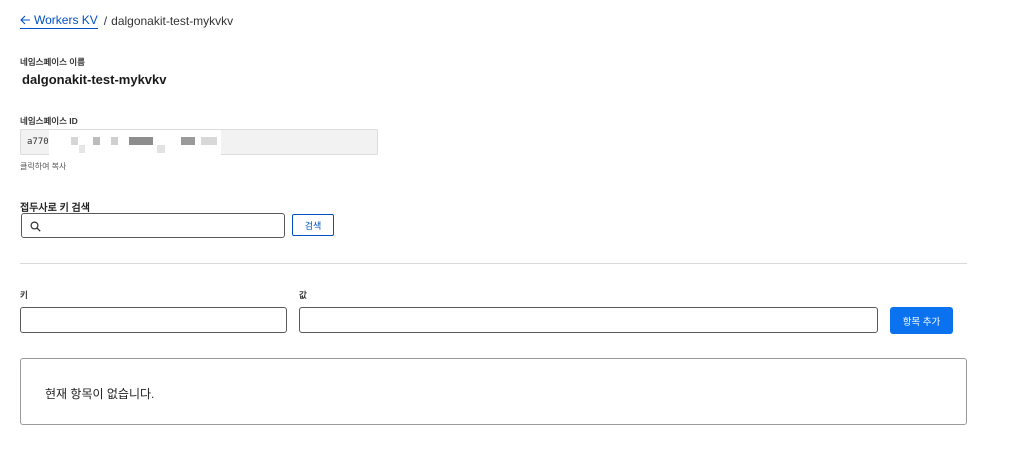 The width and height of the screenshot is (1019, 469). I want to click on namespace-name-label: 네임스페이스 이름, so click(52, 62).